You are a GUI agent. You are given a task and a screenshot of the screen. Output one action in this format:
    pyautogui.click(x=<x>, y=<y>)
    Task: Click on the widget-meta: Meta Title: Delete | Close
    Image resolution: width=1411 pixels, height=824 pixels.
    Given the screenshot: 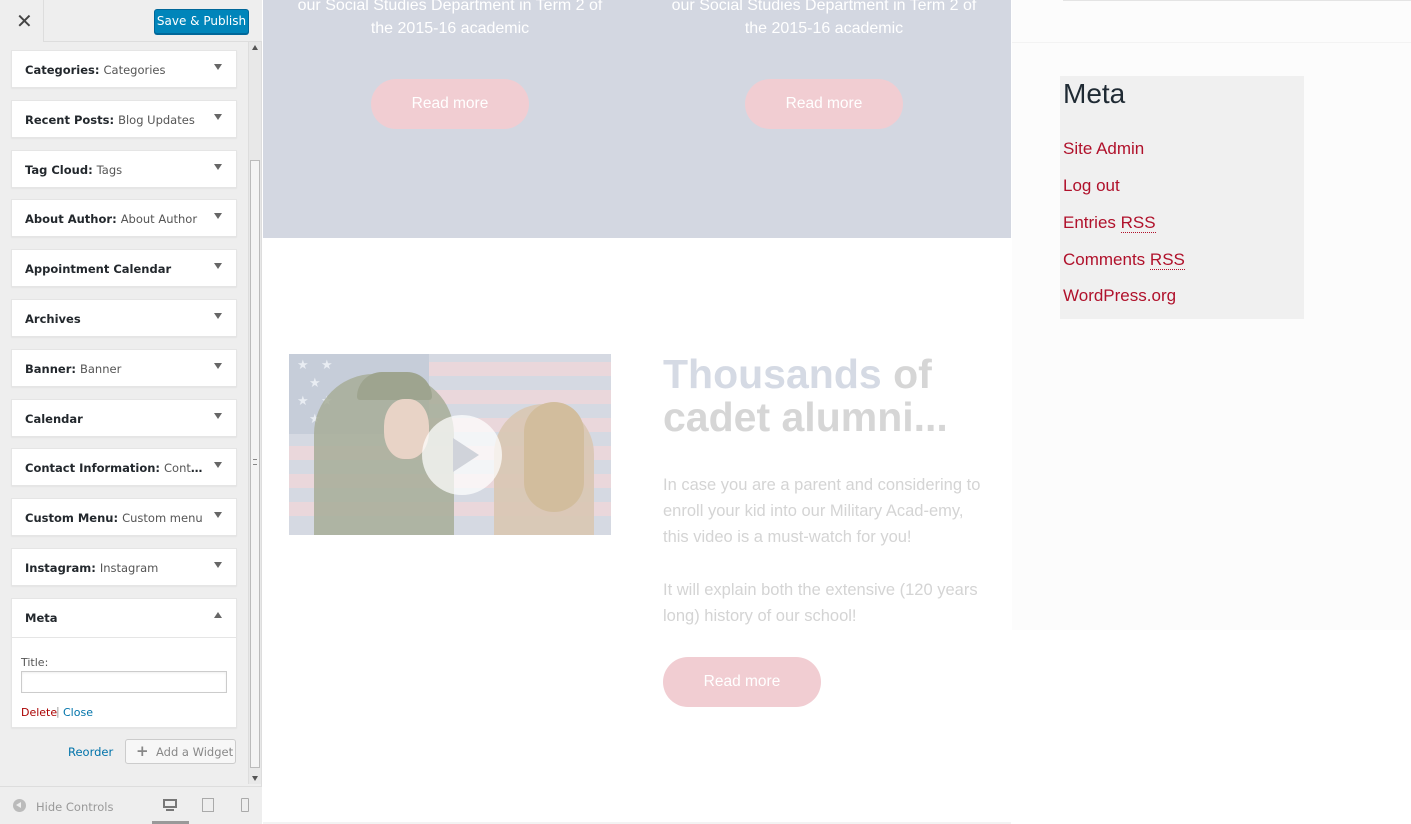 What is the action you would take?
    pyautogui.click(x=124, y=662)
    